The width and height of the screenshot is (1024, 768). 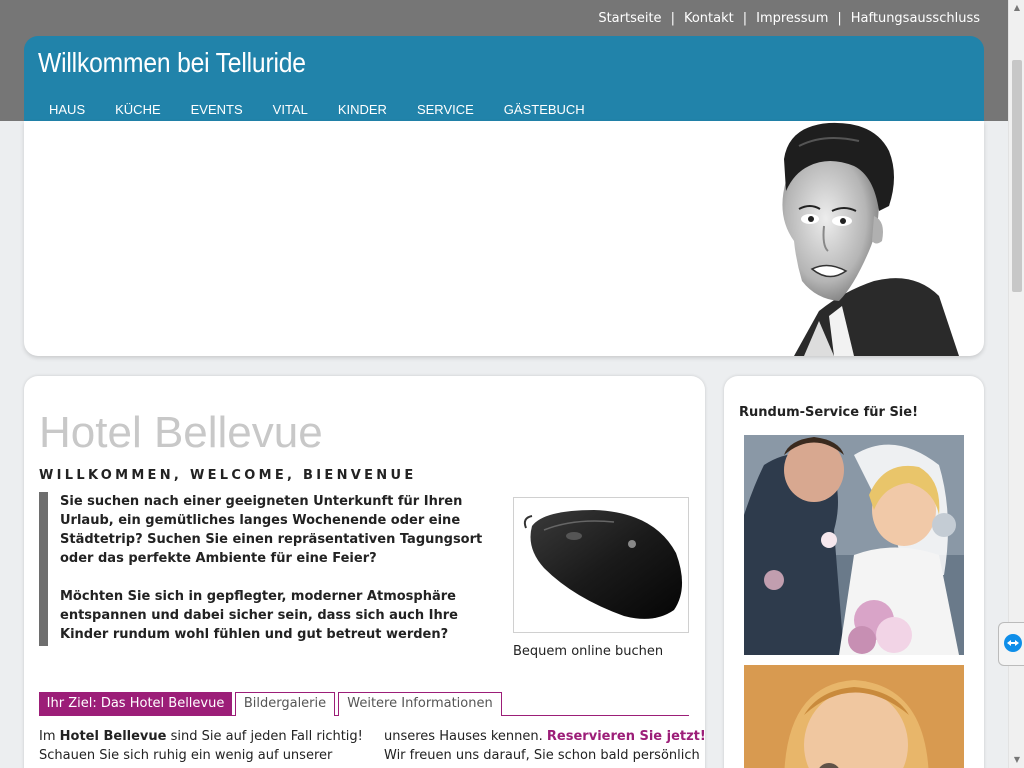 I want to click on booking-image, so click(x=601, y=565).